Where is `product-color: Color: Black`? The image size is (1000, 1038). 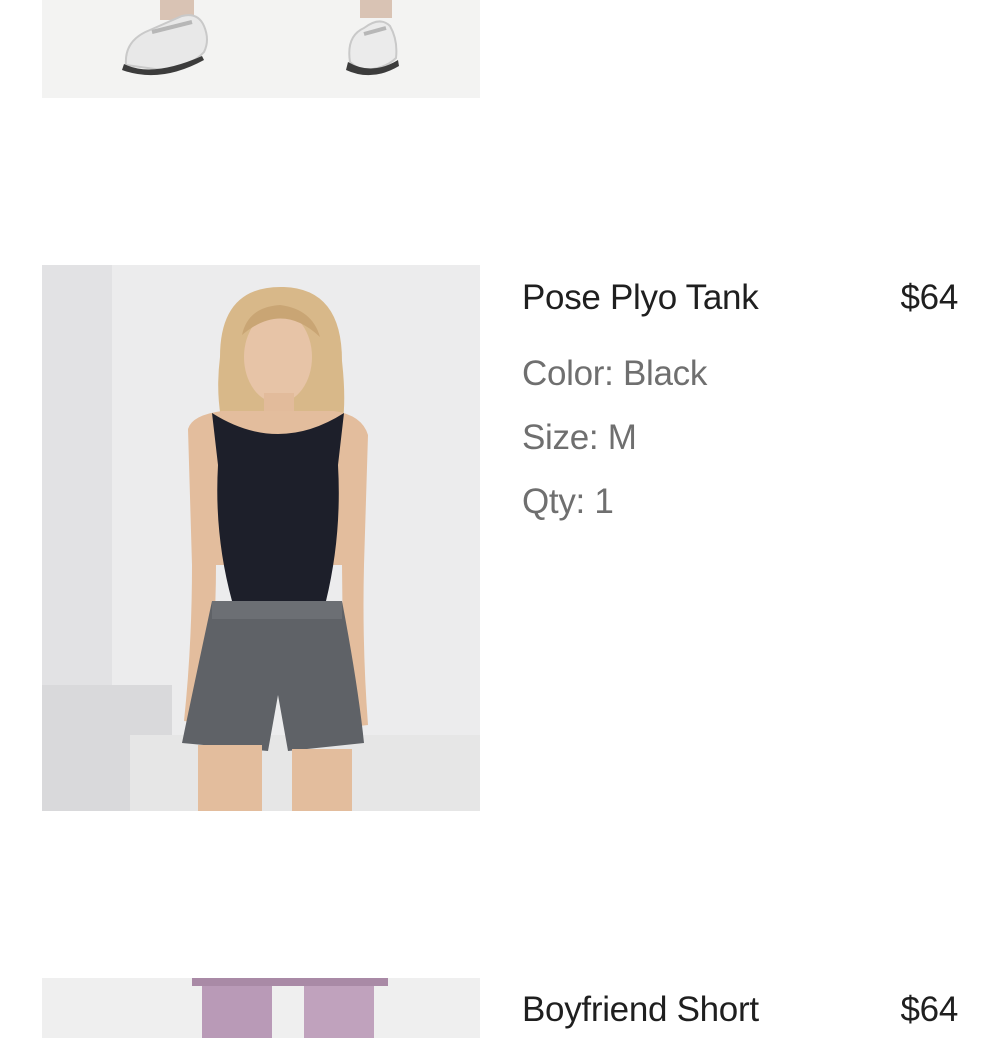
product-color: Color: Black is located at coordinates (615, 373).